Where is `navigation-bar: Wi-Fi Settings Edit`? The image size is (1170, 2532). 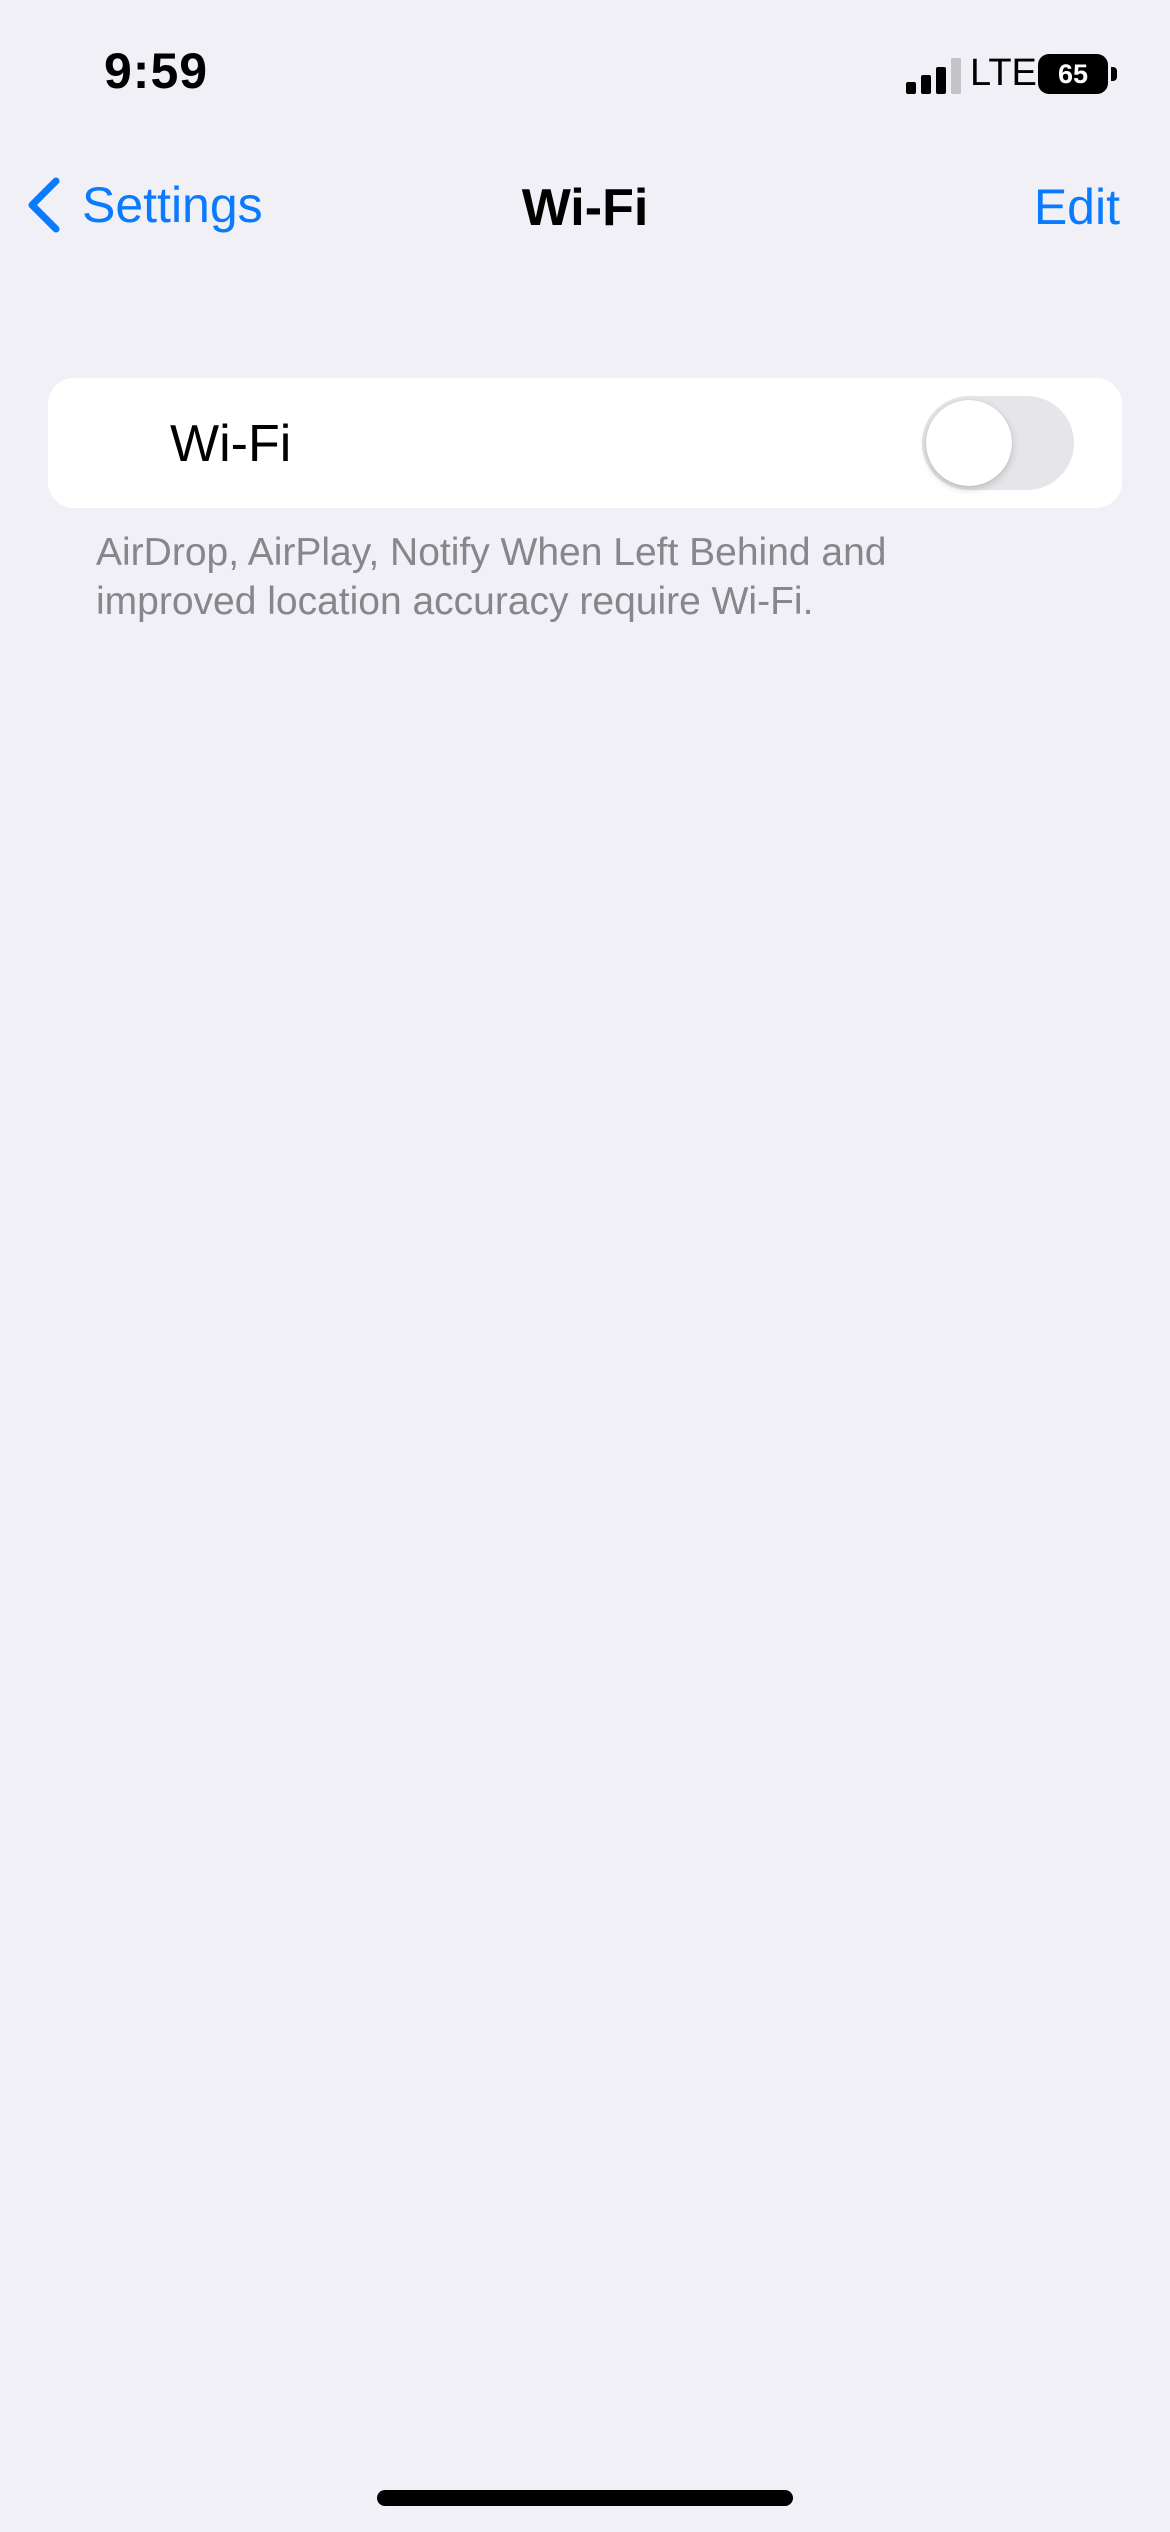
navigation-bar: Wi-Fi Settings Edit is located at coordinates (585, 205).